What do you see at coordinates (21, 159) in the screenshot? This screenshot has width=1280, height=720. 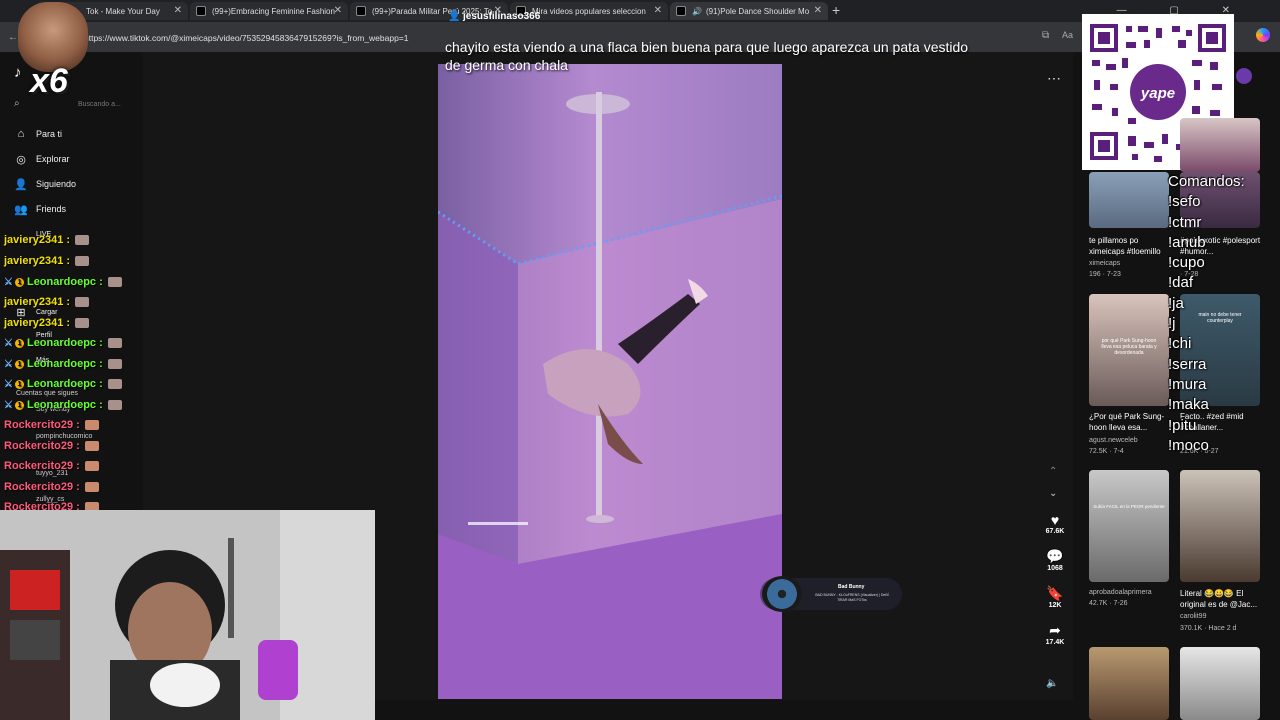 I see `compass-icon: ◎` at bounding box center [21, 159].